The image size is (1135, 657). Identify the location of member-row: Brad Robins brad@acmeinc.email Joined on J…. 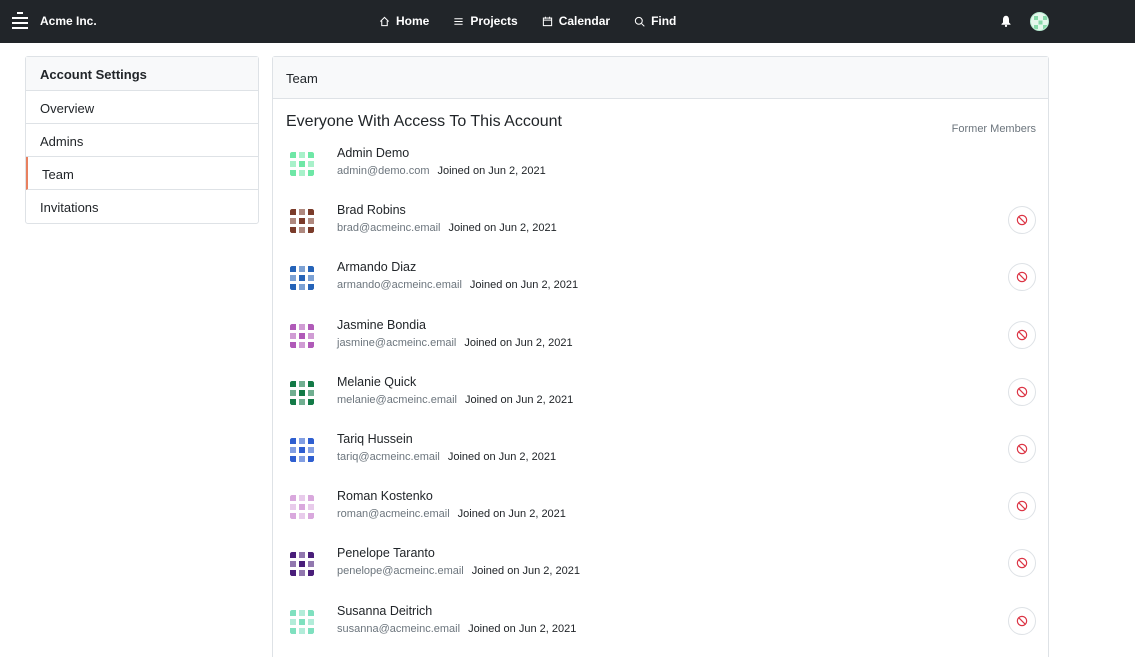
(661, 223).